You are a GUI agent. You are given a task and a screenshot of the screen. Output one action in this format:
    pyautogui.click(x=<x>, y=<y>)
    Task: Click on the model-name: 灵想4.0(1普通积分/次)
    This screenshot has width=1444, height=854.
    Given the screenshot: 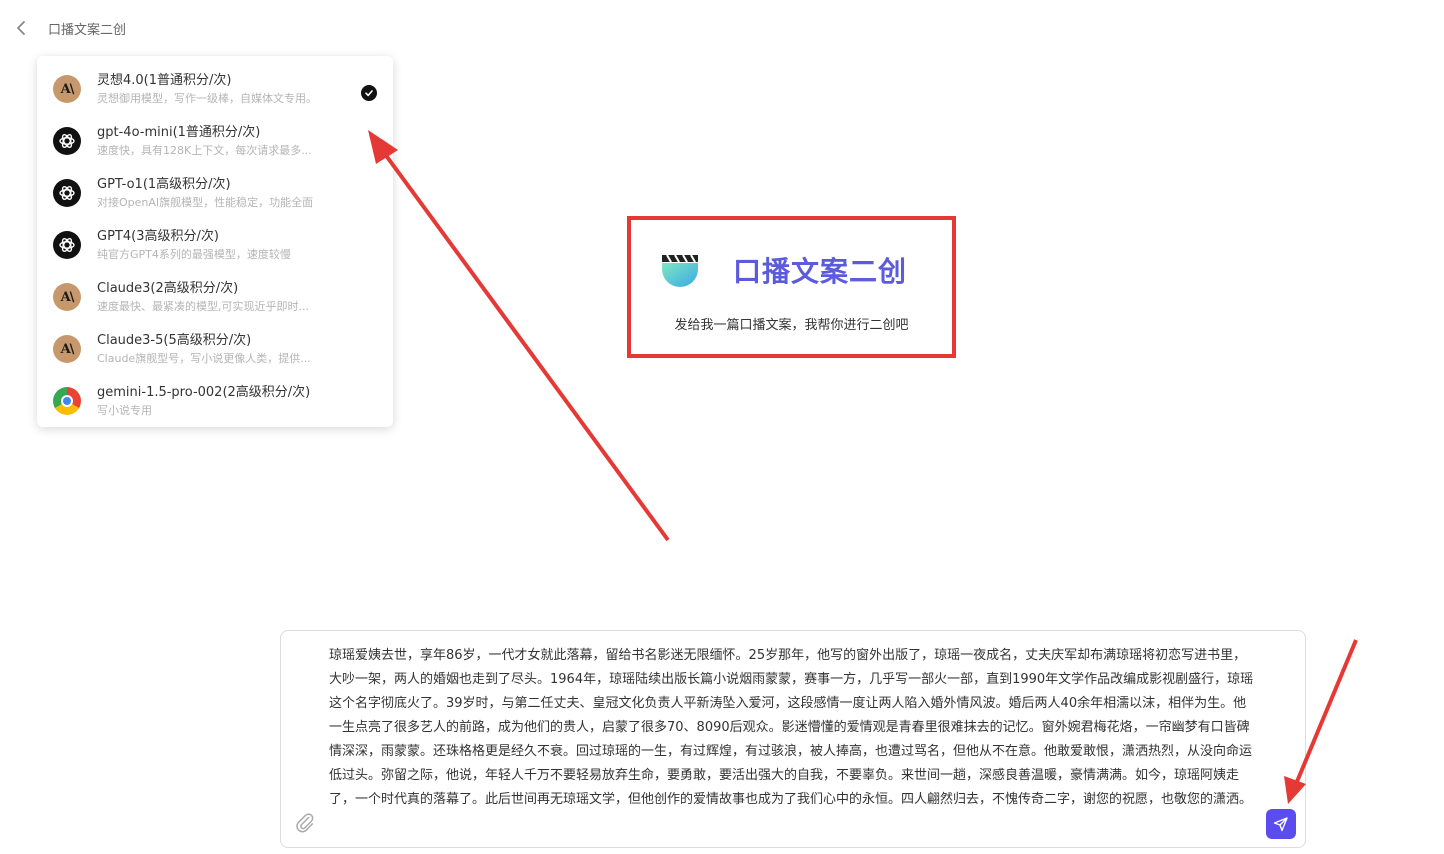 What is the action you would take?
    pyautogui.click(x=164, y=80)
    